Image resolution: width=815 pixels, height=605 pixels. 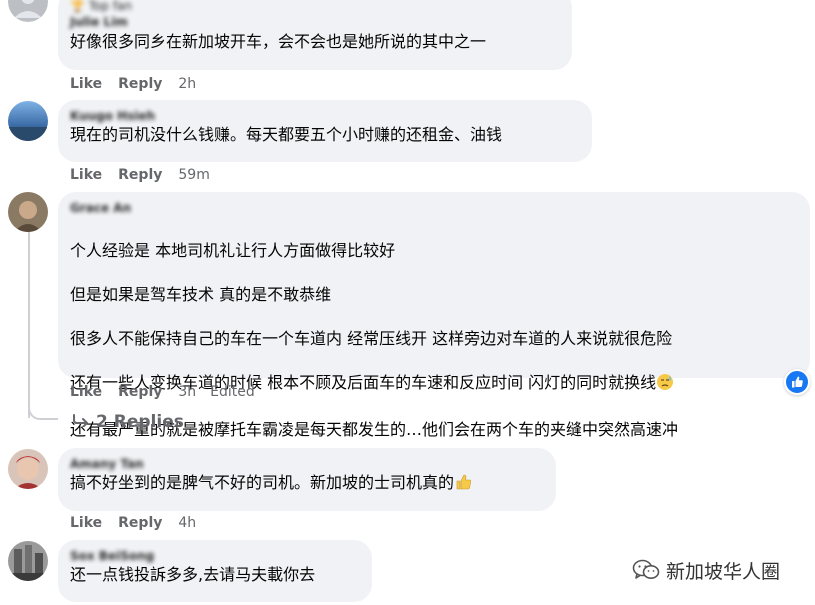 What do you see at coordinates (797, 382) in the screenshot?
I see `like-reaction-icon` at bounding box center [797, 382].